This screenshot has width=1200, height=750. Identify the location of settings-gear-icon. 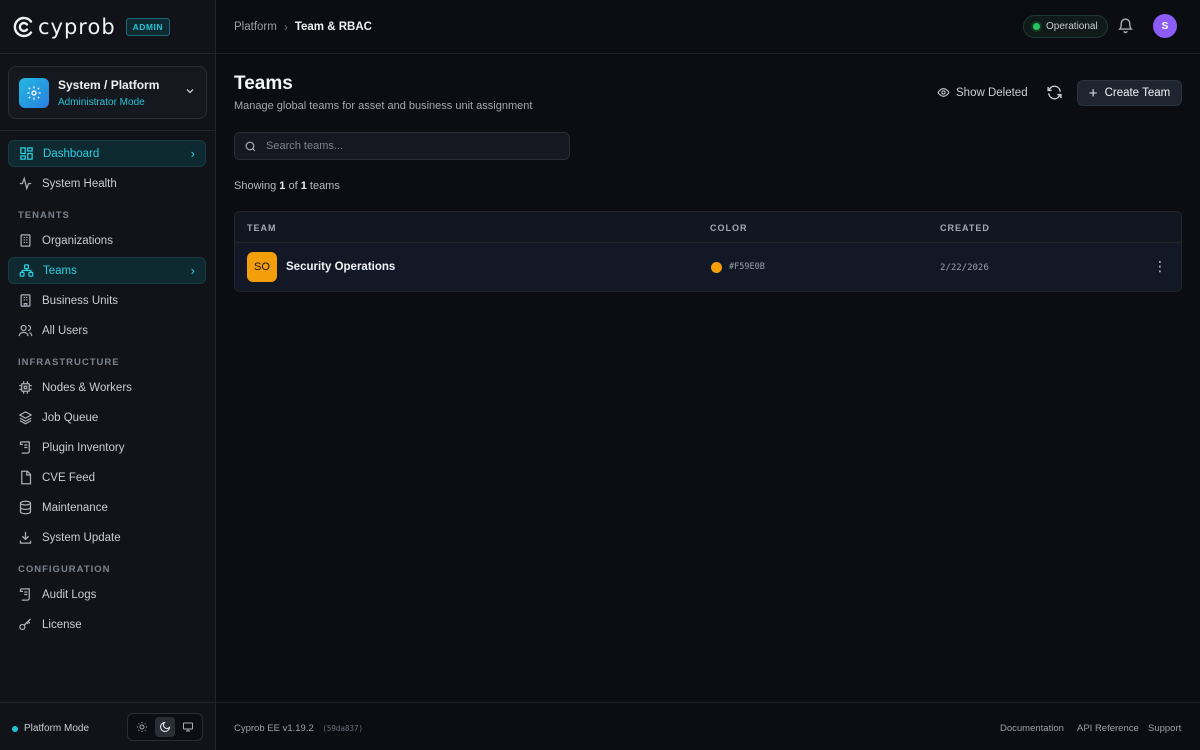
(34, 92).